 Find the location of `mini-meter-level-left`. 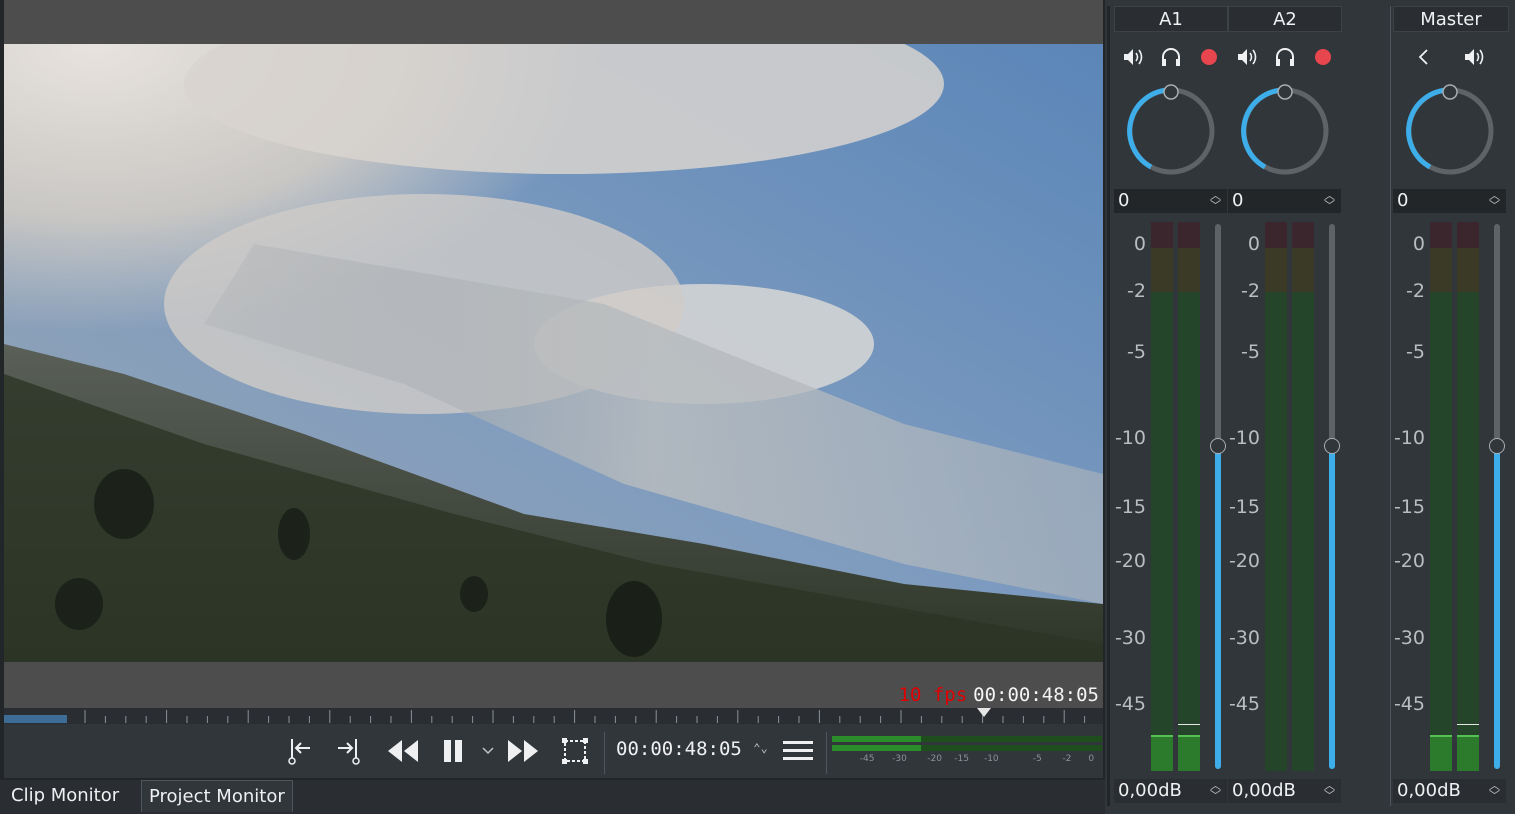

mini-meter-level-left is located at coordinates (877, 739).